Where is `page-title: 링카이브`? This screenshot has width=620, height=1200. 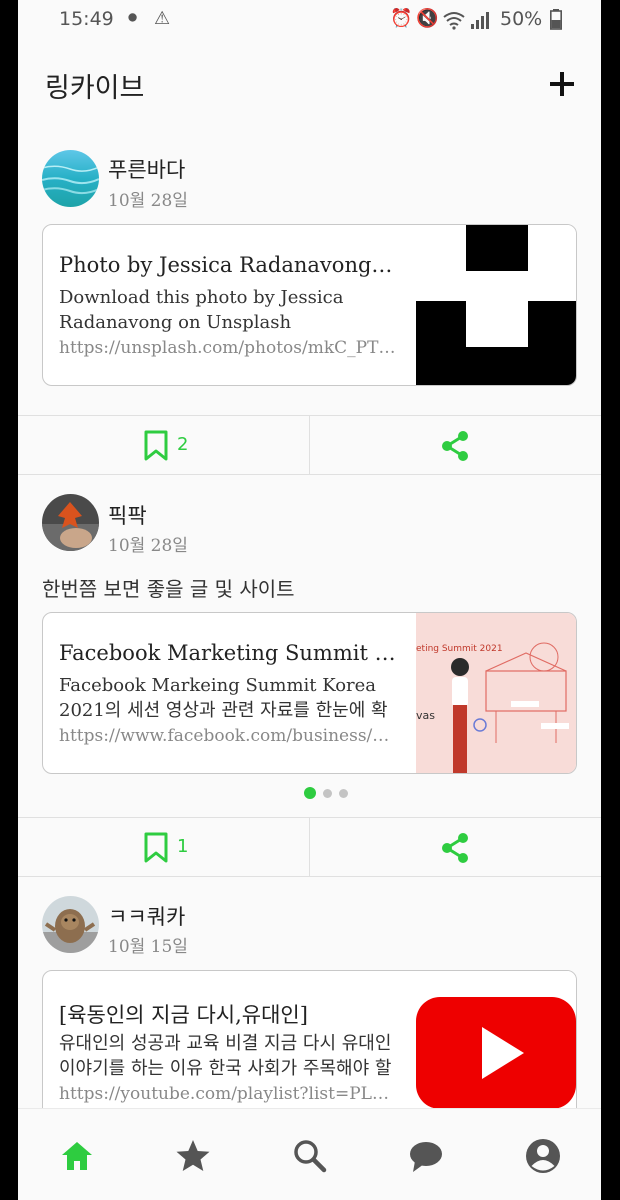 page-title: 링카이브 is located at coordinates (95, 88).